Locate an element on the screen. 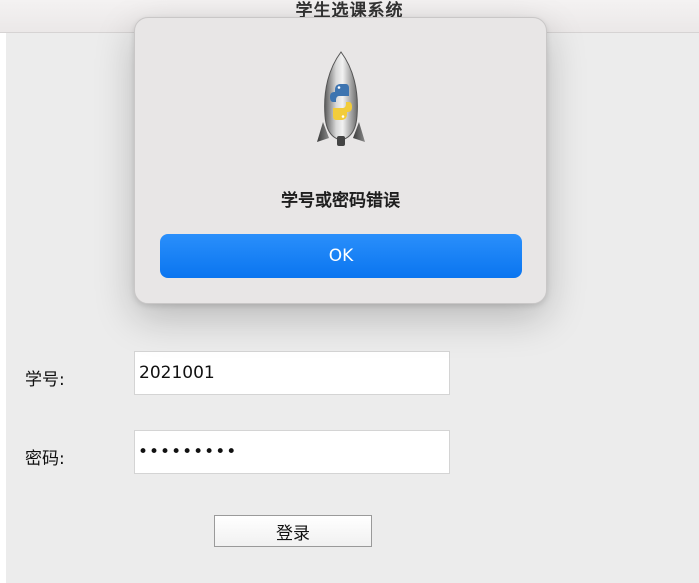 Image resolution: width=699 pixels, height=583 pixels. login-button: 登录 is located at coordinates (293, 531).